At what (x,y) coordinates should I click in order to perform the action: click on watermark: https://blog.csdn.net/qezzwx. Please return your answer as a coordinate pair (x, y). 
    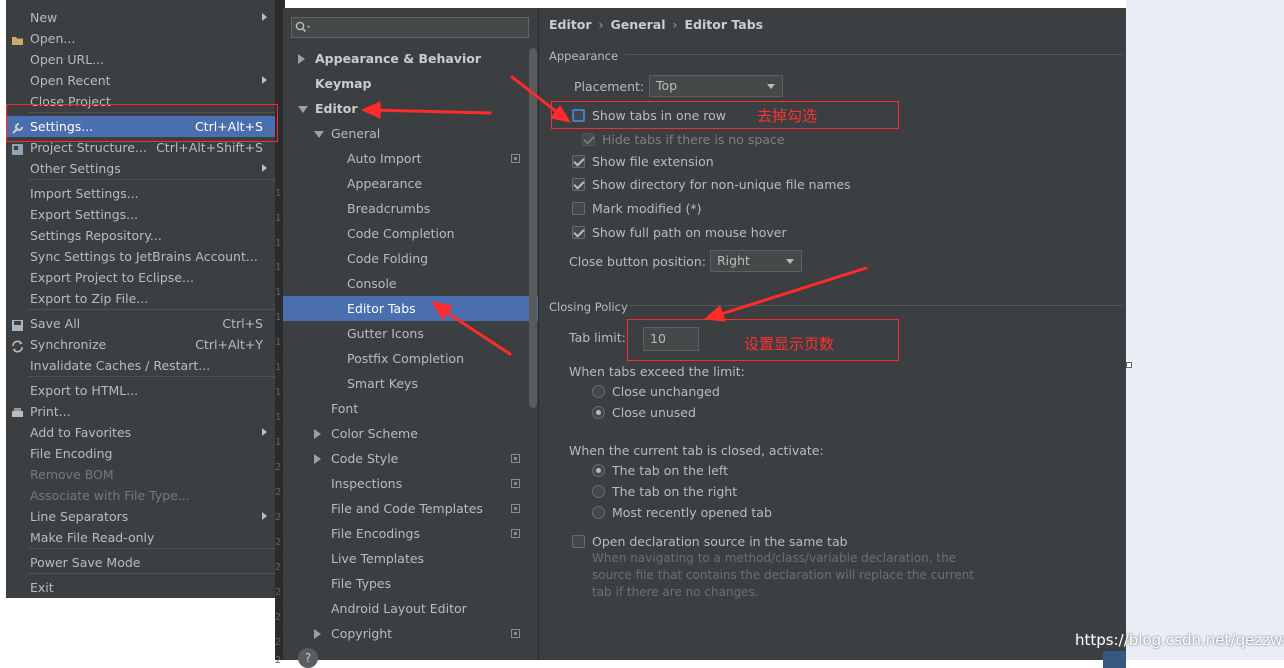
    Looking at the image, I should click on (1179, 640).